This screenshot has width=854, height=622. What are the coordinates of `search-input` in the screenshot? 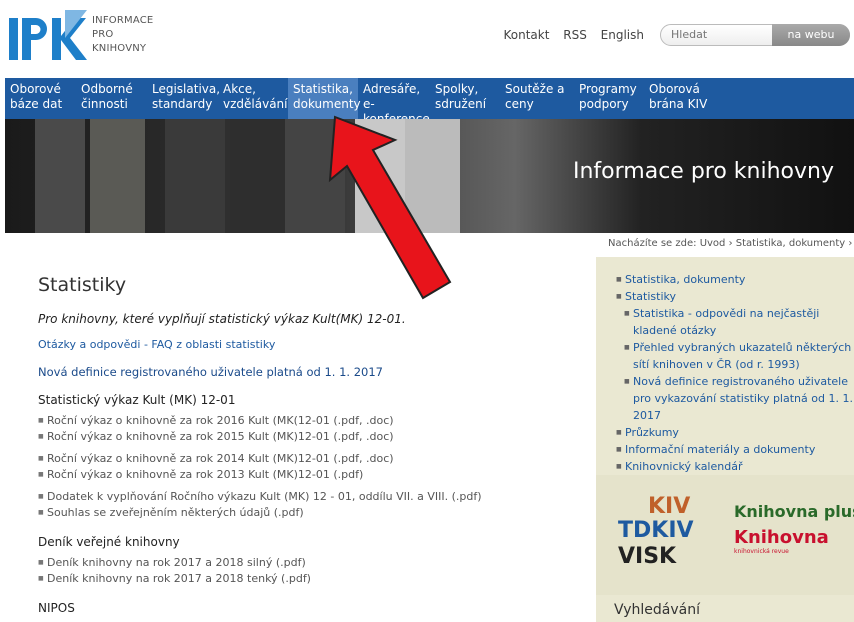 It's located at (721, 34).